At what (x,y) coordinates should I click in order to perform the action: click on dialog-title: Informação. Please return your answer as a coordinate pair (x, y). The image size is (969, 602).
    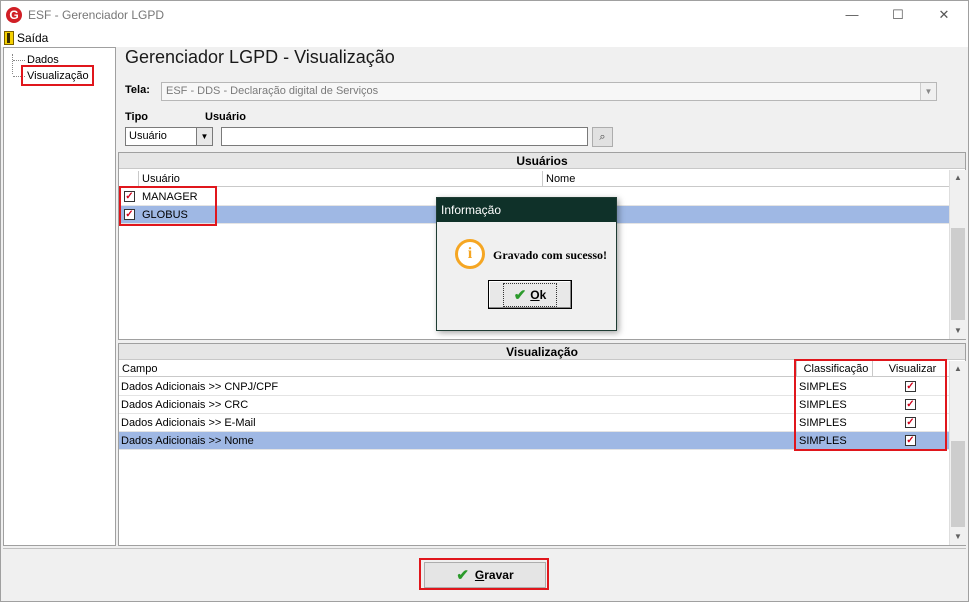
    Looking at the image, I should click on (526, 210).